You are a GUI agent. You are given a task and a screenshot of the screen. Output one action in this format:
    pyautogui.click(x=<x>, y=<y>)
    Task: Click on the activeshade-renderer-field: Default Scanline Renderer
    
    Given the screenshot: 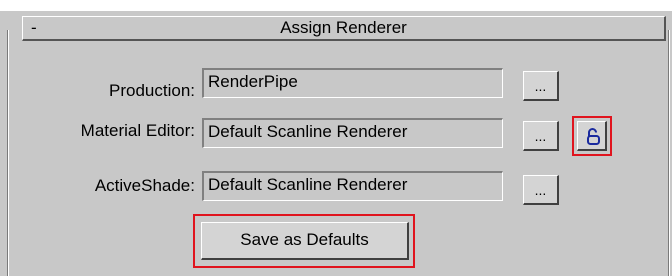 What is the action you would take?
    pyautogui.click(x=352, y=186)
    